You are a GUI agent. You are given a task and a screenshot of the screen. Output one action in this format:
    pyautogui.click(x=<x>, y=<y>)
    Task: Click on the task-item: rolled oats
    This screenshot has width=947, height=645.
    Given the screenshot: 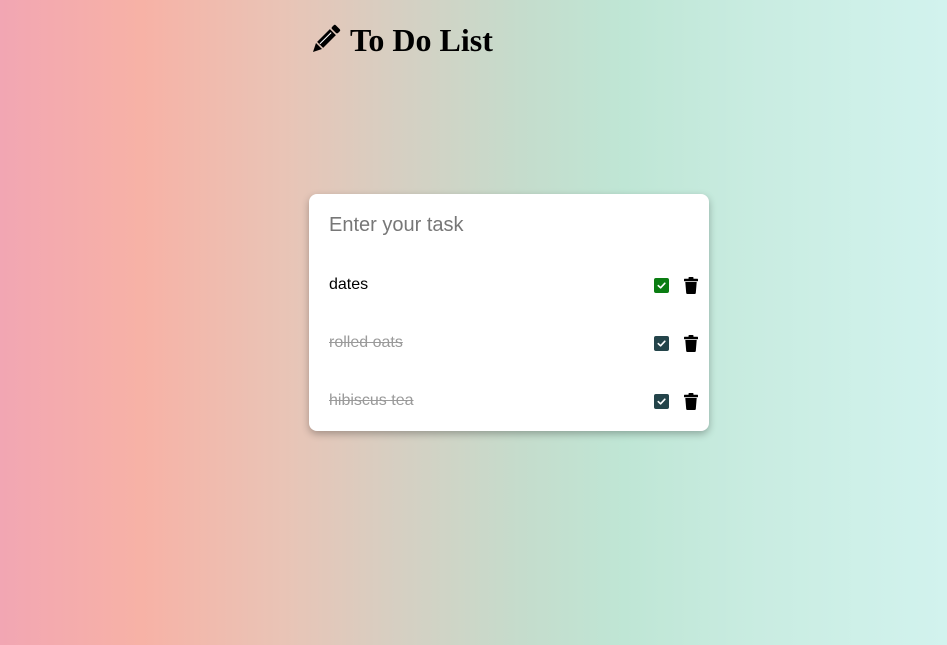 What is the action you would take?
    pyautogui.click(x=509, y=343)
    